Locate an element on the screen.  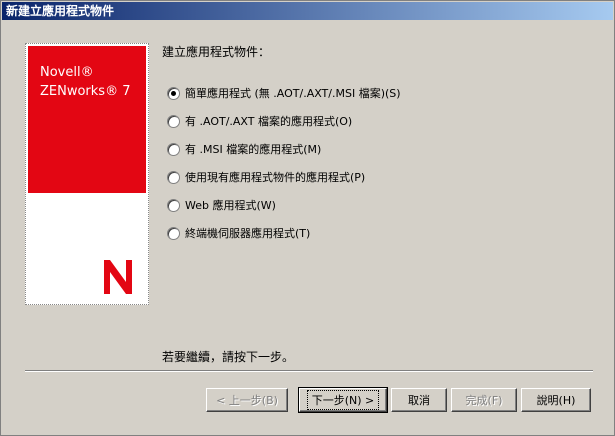
option-msi-app: 有 .MSI 檔案的應用程式(M) is located at coordinates (244, 149).